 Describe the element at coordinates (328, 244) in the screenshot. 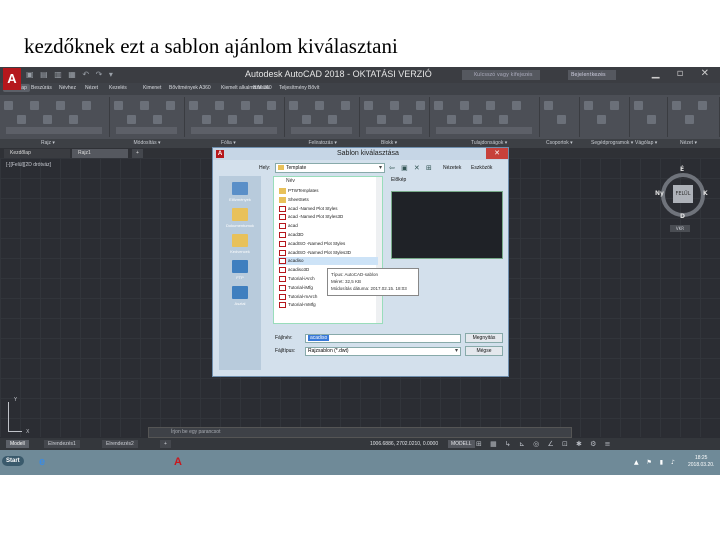

I see `template-file-row: acadISO -Named Plot Styles` at that location.